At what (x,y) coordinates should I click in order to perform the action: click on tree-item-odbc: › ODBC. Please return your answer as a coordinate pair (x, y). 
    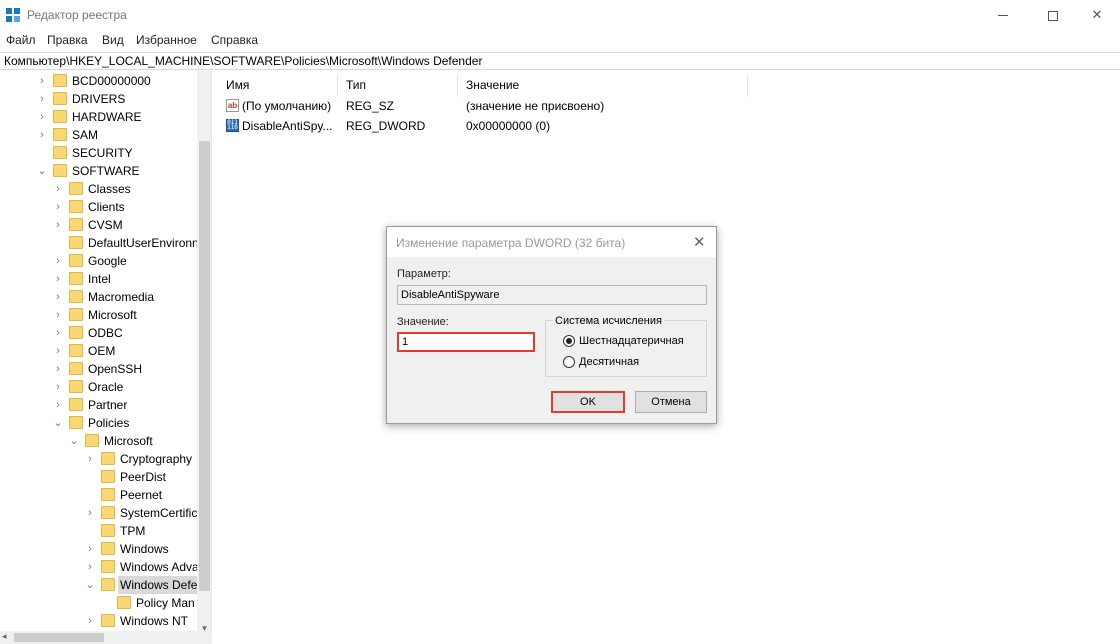
    Looking at the image, I should click on (98, 333).